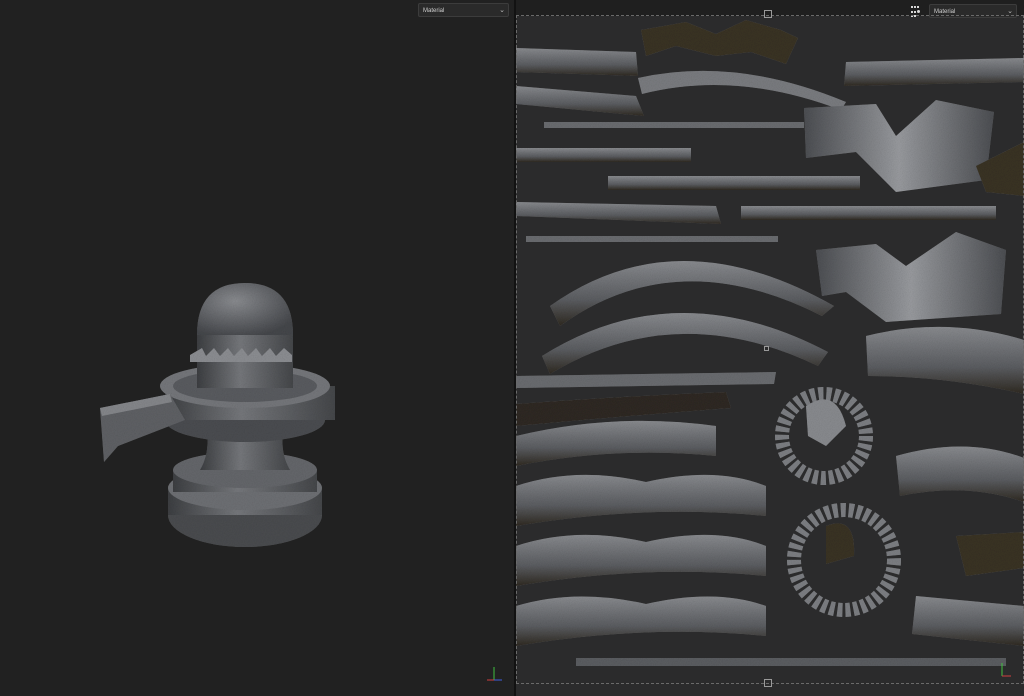 The width and height of the screenshot is (1024, 696). What do you see at coordinates (768, 14) in the screenshot?
I see `uv-top-handle` at bounding box center [768, 14].